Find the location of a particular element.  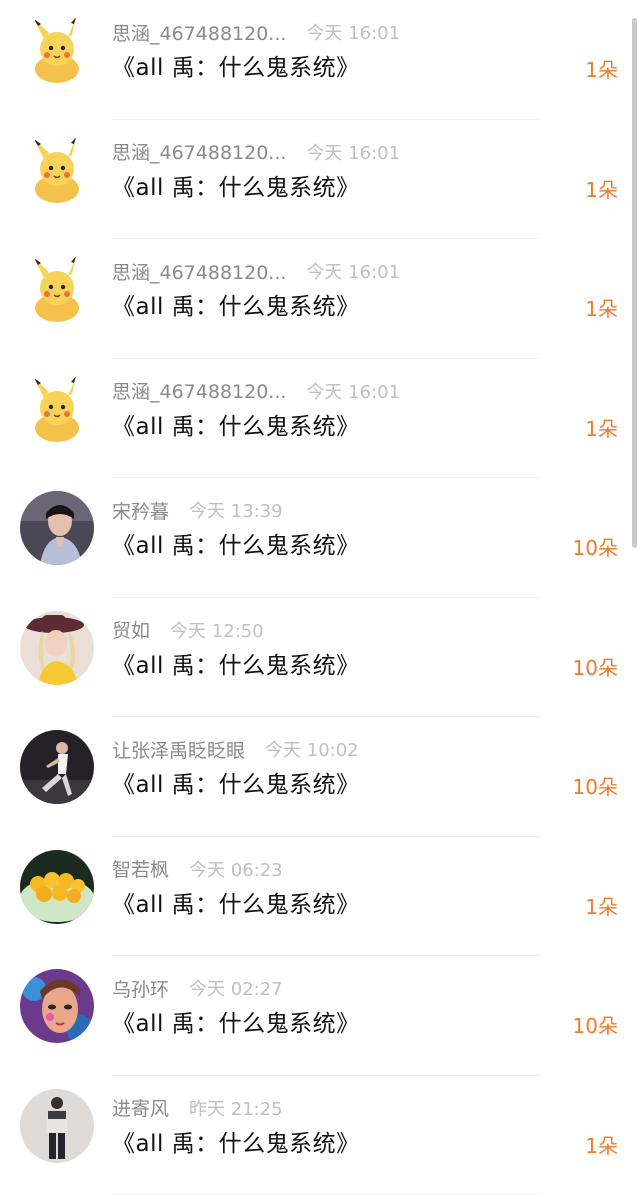

item-meta: 乌孙环 今天 02:27 is located at coordinates (197, 988).